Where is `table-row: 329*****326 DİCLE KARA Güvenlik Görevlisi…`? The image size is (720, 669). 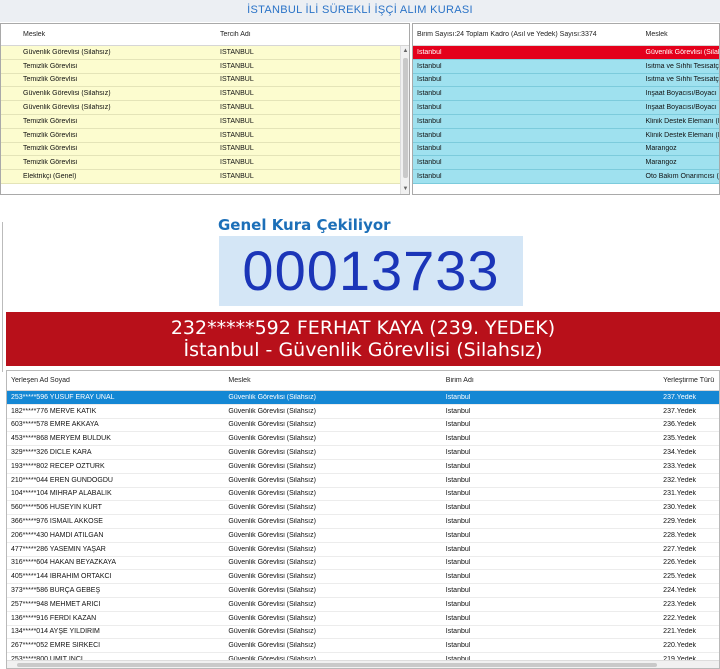
table-row: 329*****326 DİCLE KARA Güvenlik Görevlisi… is located at coordinates (363, 453).